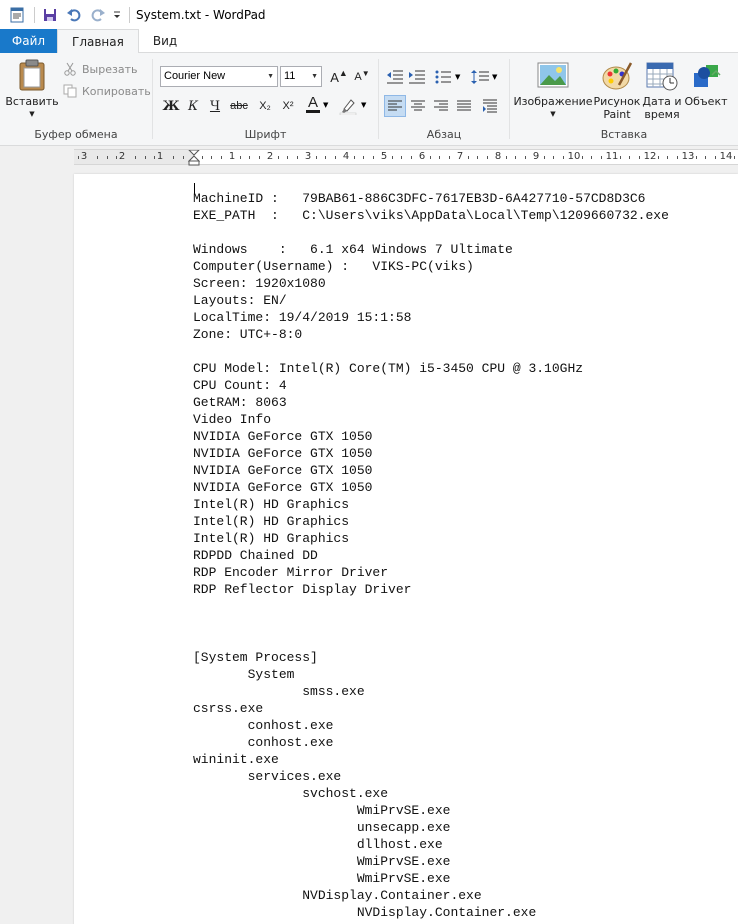  I want to click on app-icon, so click(17, 15).